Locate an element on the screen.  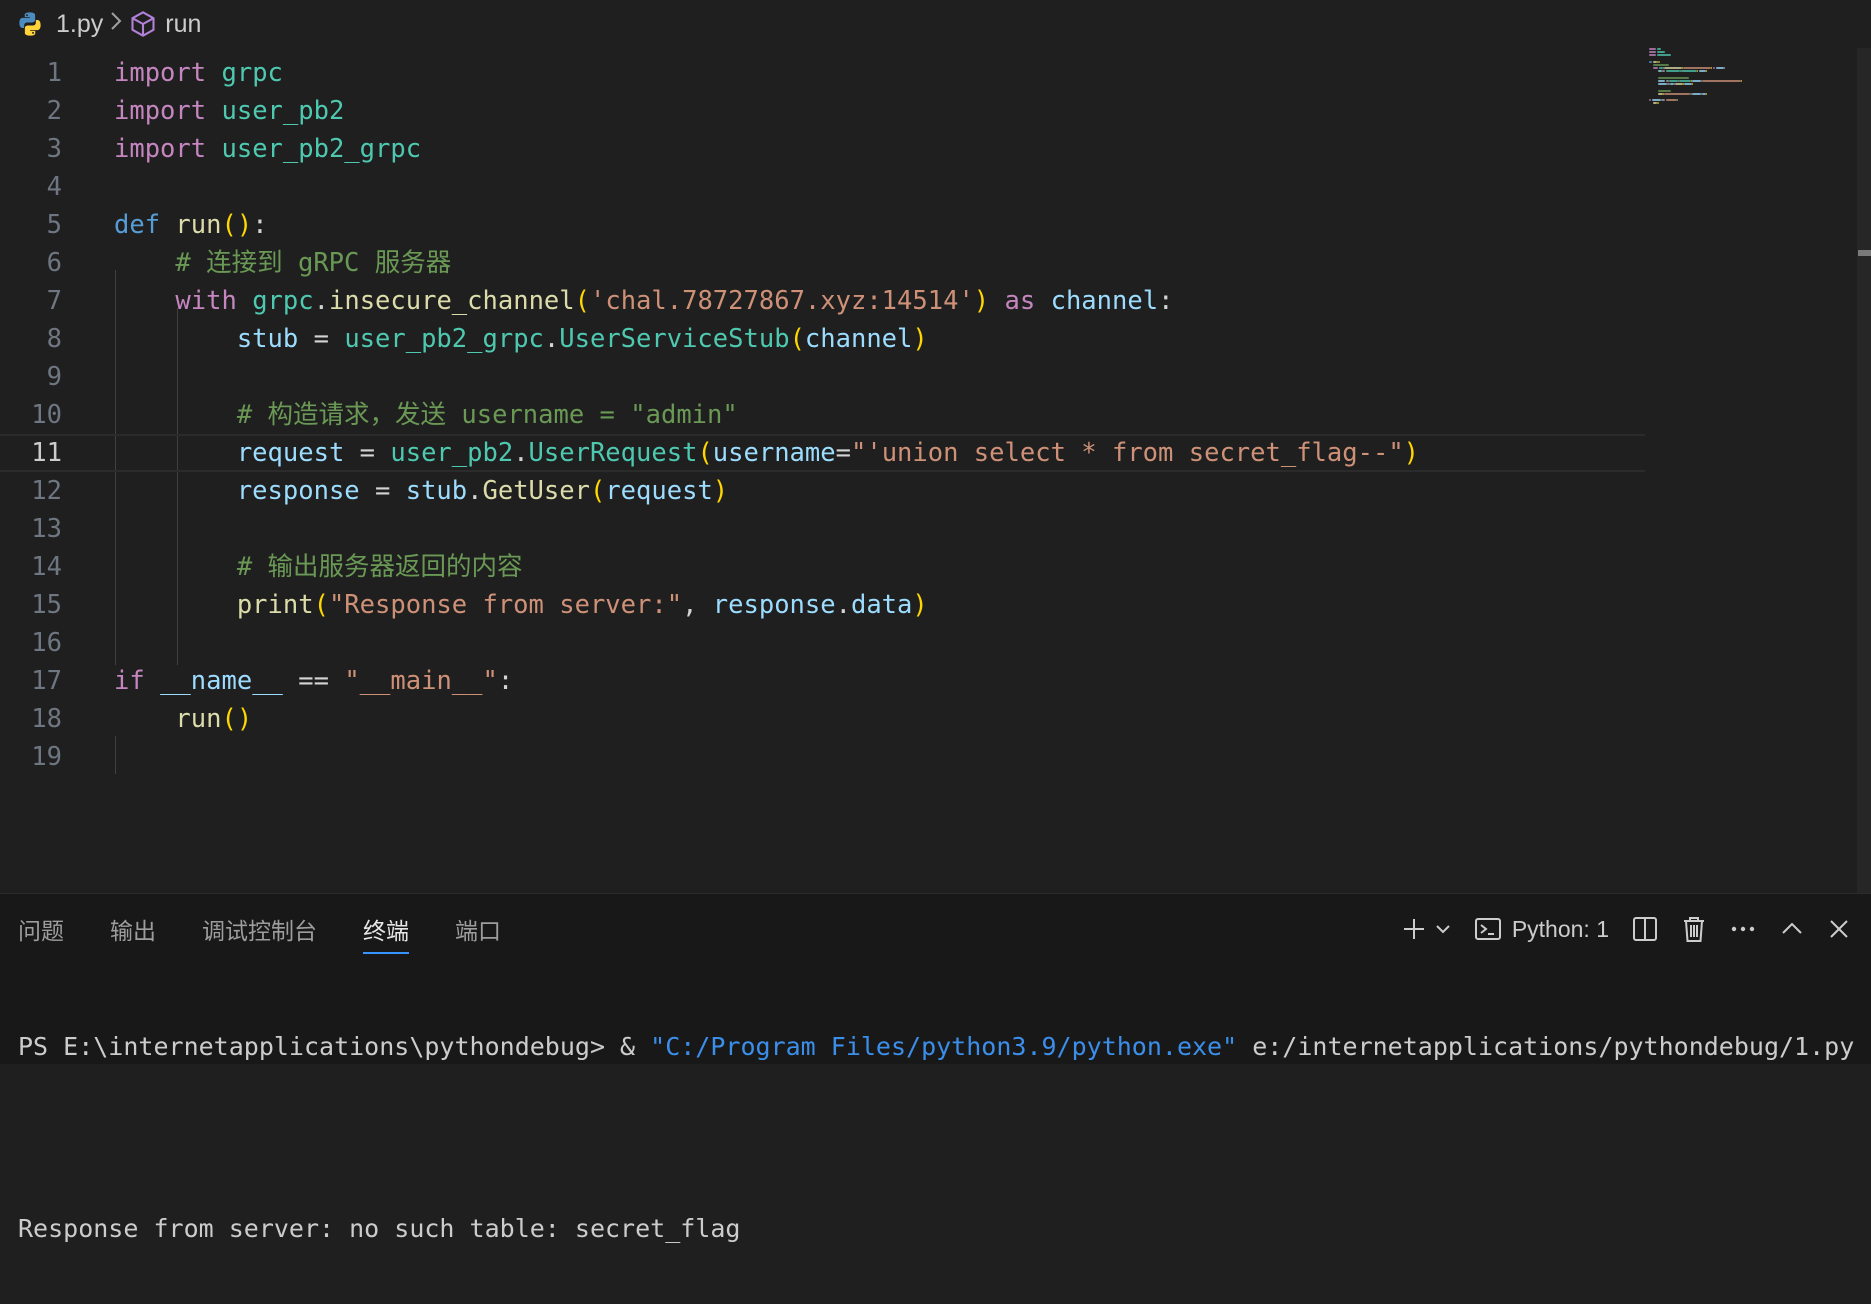
maximize-panel-button is located at coordinates (1792, 929).